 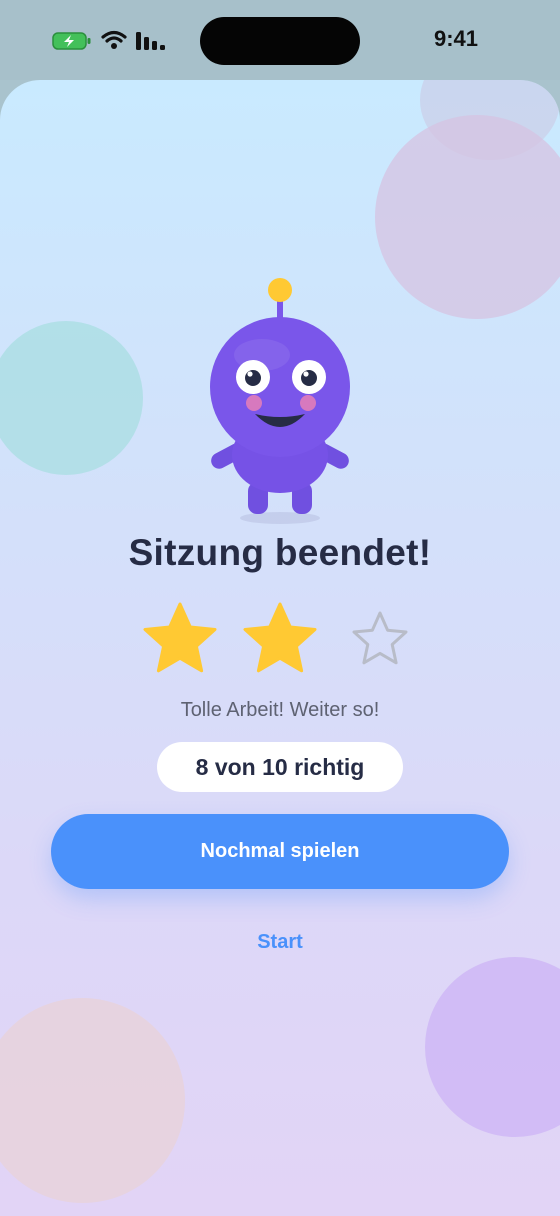 What do you see at coordinates (280, 710) in the screenshot?
I see `feedback-message: Tolle Arbeit! Weiter so!` at bounding box center [280, 710].